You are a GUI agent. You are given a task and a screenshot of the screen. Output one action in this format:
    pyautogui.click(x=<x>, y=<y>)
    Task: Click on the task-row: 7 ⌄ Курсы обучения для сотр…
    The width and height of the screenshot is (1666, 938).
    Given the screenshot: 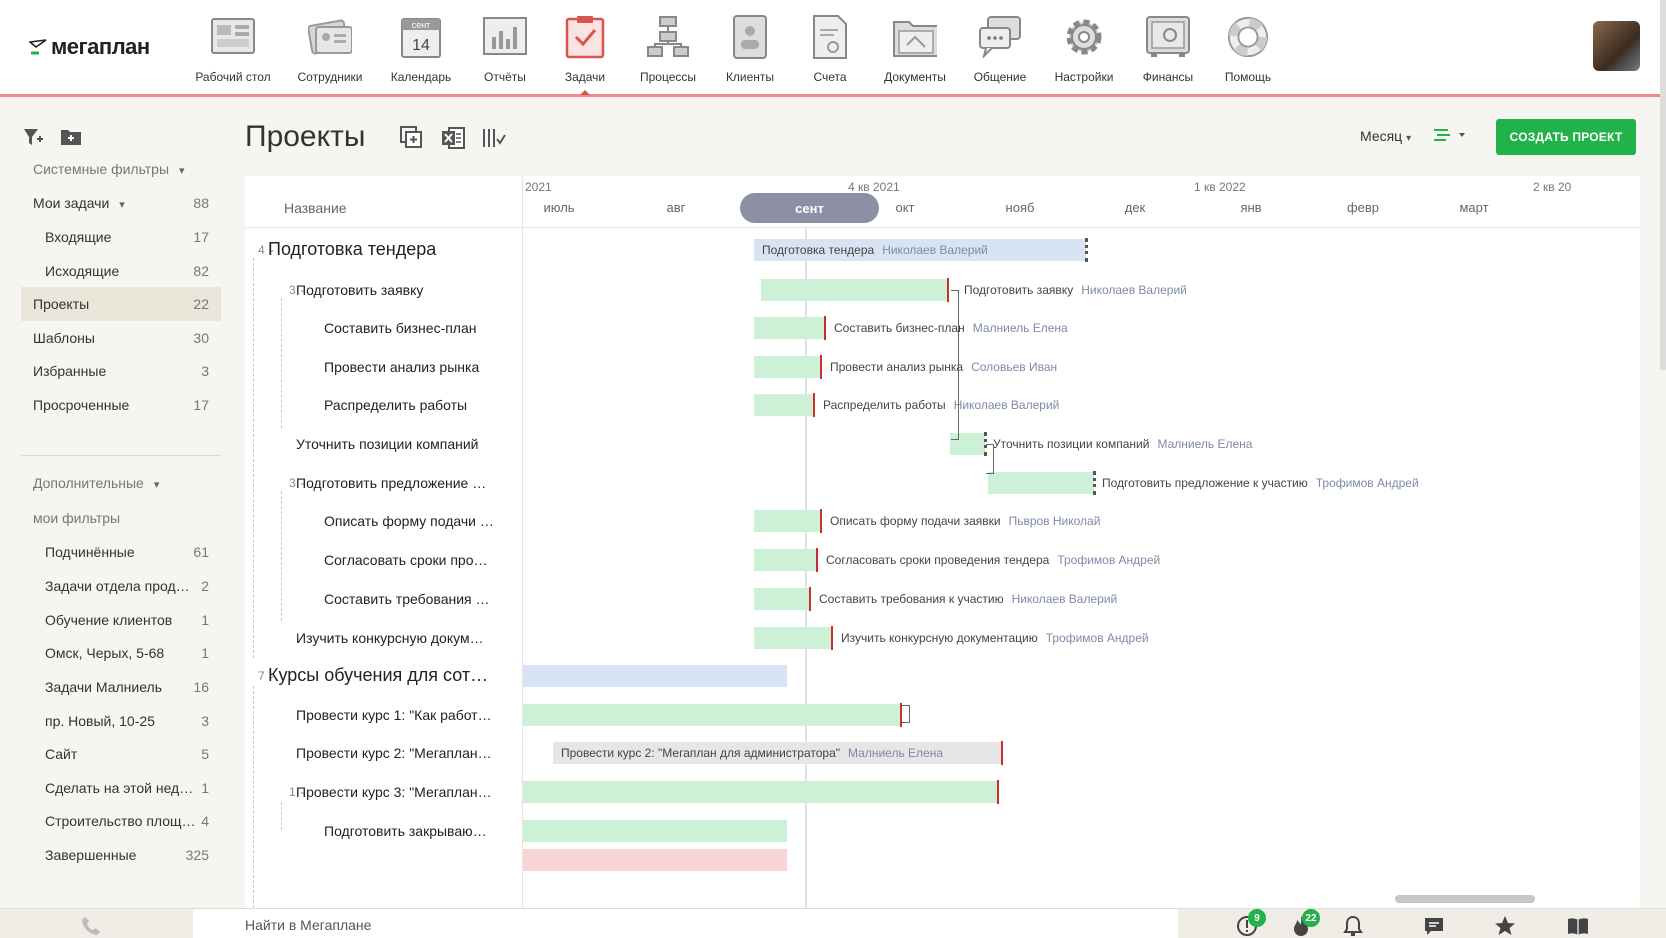 What is the action you would take?
    pyautogui.click(x=384, y=675)
    